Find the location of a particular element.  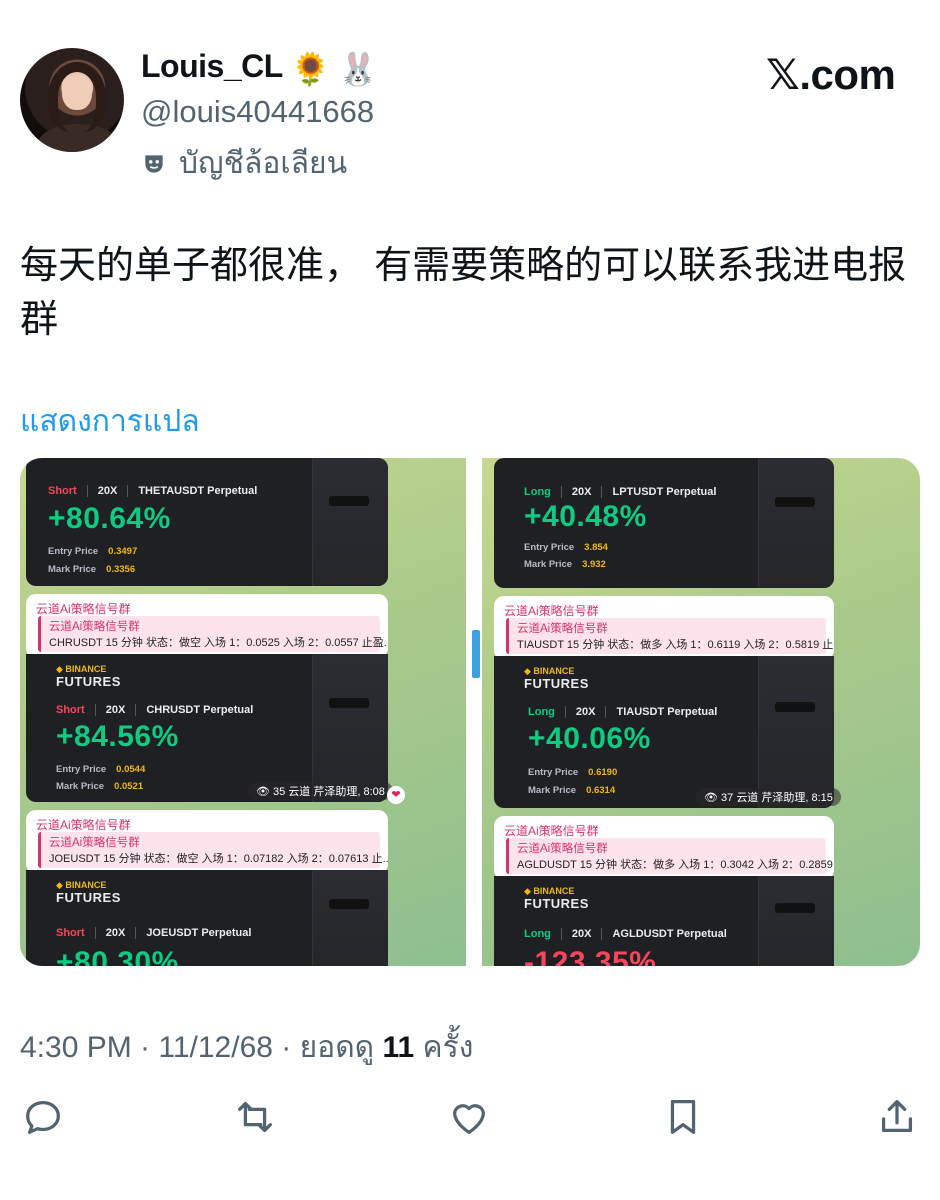

retweet-icon is located at coordinates (255, 1117).